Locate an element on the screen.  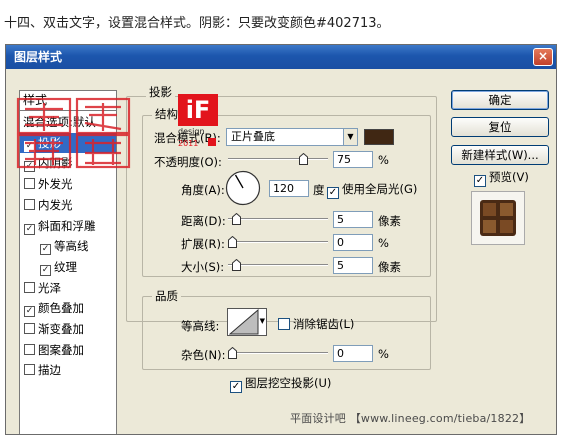
style-item: ✓ 纹理 is located at coordinates (68, 267).